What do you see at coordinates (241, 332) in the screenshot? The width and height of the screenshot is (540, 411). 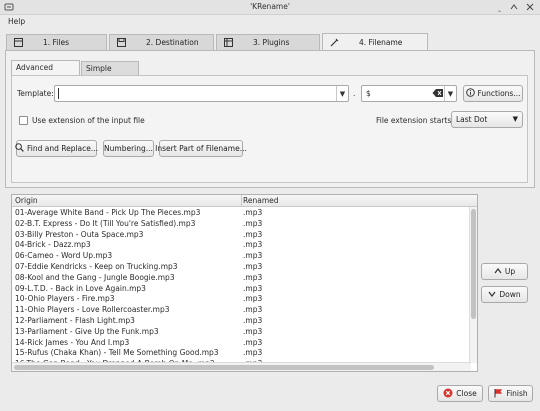 I see `table-row: 13-Parliament - Give Up the Funk.mp3 .mp3` at bounding box center [241, 332].